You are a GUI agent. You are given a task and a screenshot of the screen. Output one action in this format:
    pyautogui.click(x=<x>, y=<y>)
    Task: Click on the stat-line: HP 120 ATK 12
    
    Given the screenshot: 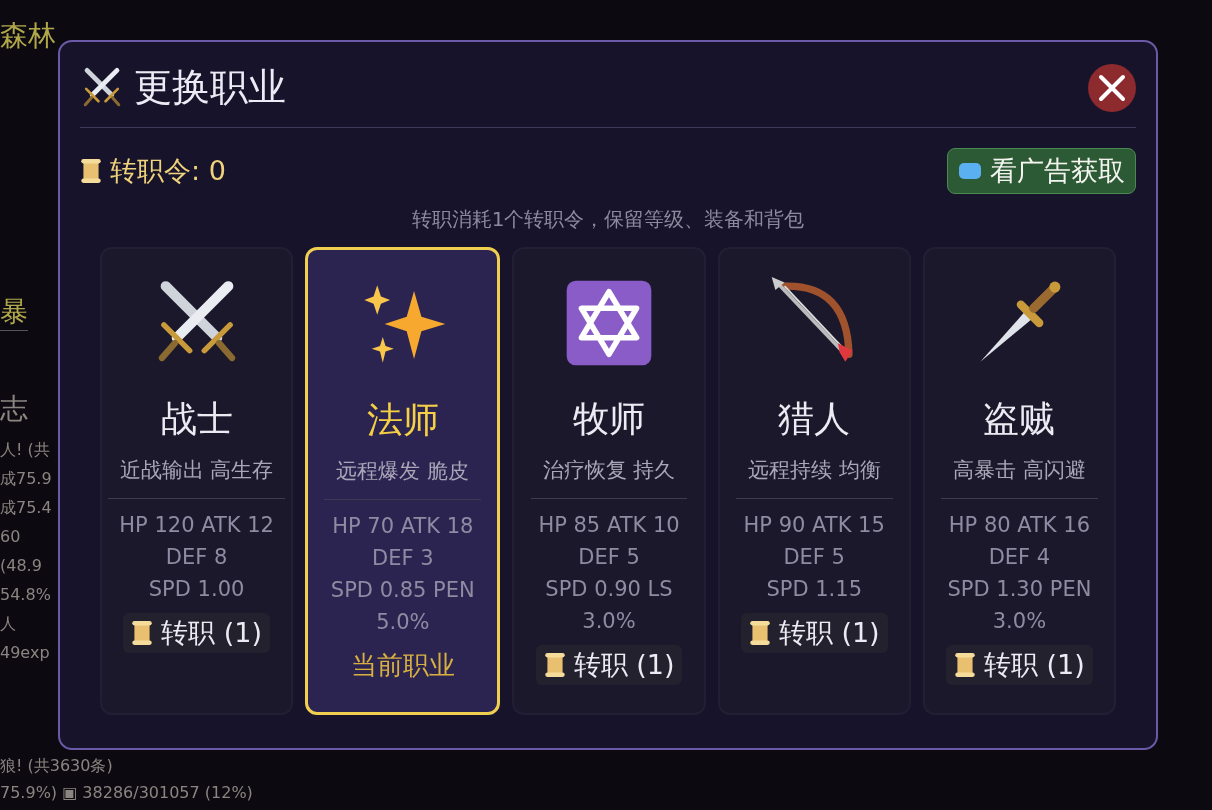 What is the action you would take?
    pyautogui.click(x=196, y=525)
    